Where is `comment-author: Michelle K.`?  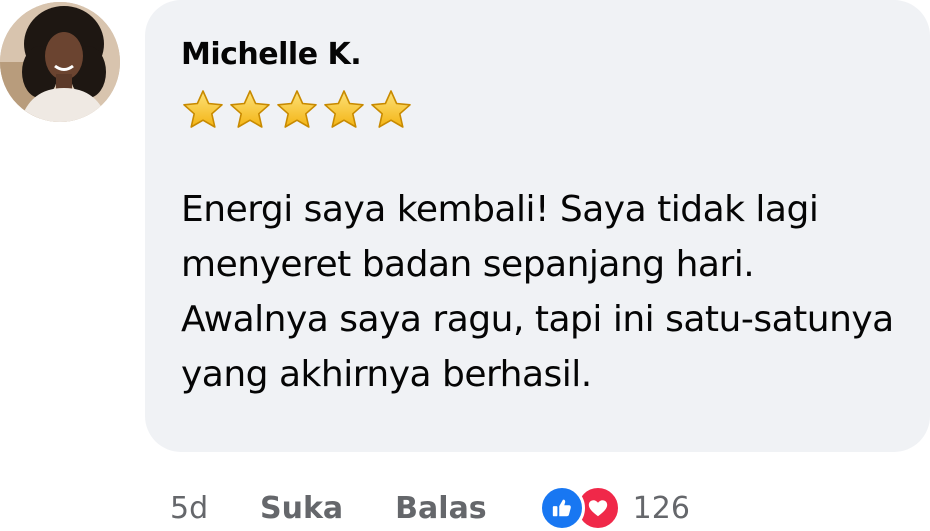 comment-author: Michelle K. is located at coordinates (537, 55).